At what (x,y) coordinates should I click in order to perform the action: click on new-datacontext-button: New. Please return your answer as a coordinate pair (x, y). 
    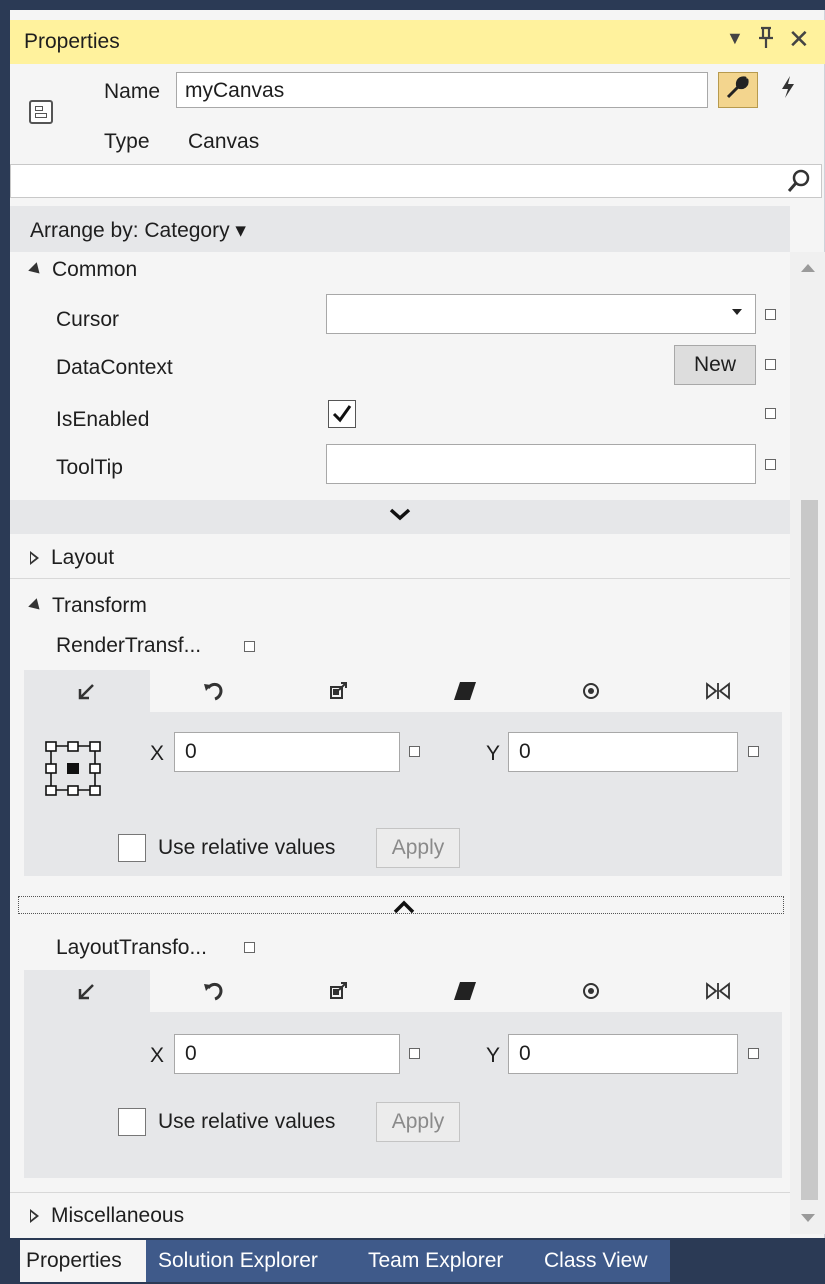
    Looking at the image, I should click on (715, 365).